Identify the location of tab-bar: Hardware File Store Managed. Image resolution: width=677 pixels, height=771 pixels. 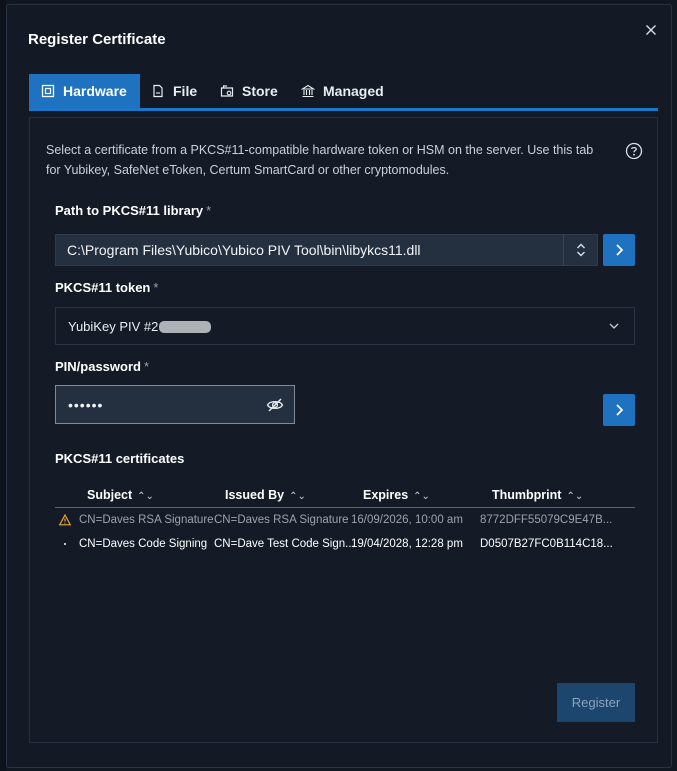
(343, 92).